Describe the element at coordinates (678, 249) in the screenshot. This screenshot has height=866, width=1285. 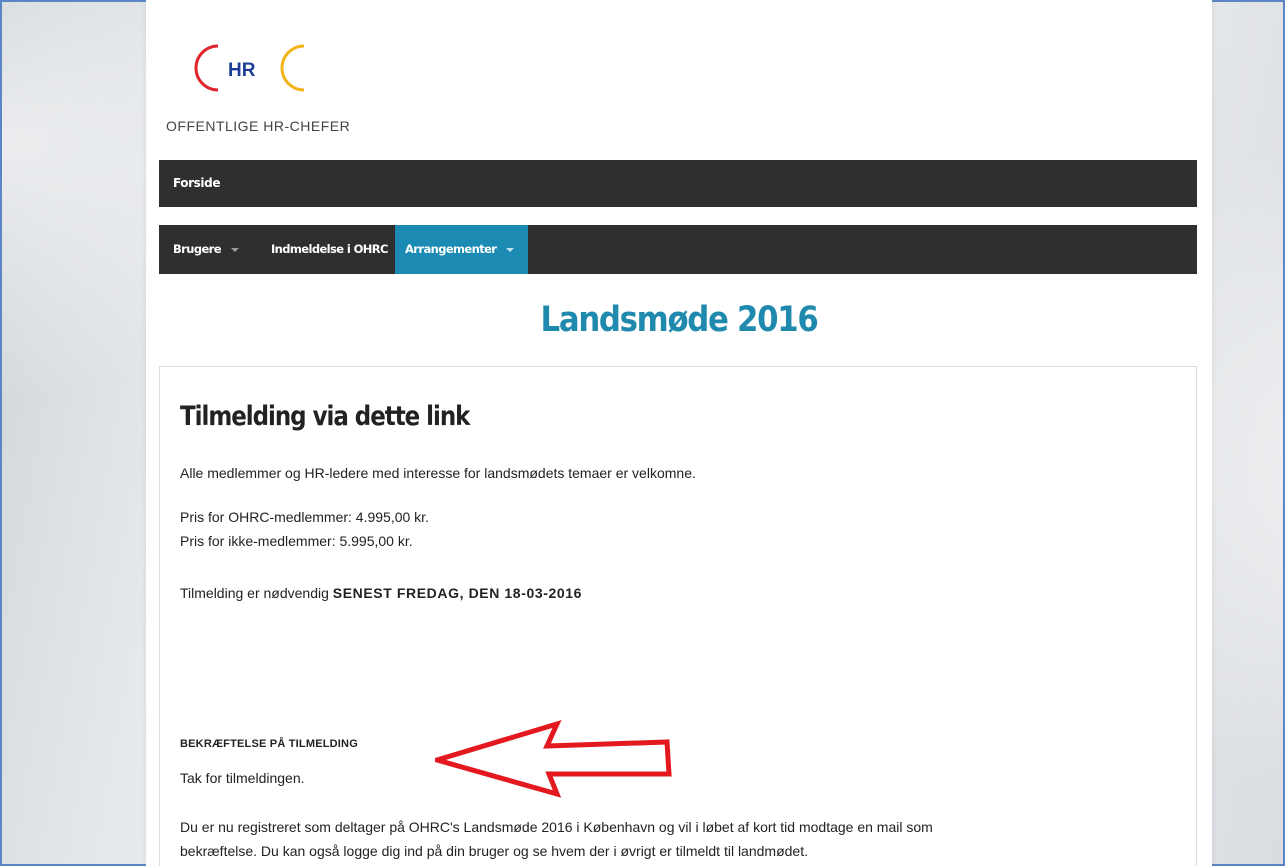
I see `main-navbar: Brugere Indmeldelse i OHRC Arrangementer` at that location.